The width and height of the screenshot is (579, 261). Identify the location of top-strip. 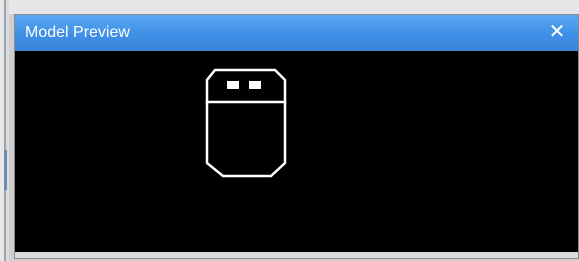
(289, 7).